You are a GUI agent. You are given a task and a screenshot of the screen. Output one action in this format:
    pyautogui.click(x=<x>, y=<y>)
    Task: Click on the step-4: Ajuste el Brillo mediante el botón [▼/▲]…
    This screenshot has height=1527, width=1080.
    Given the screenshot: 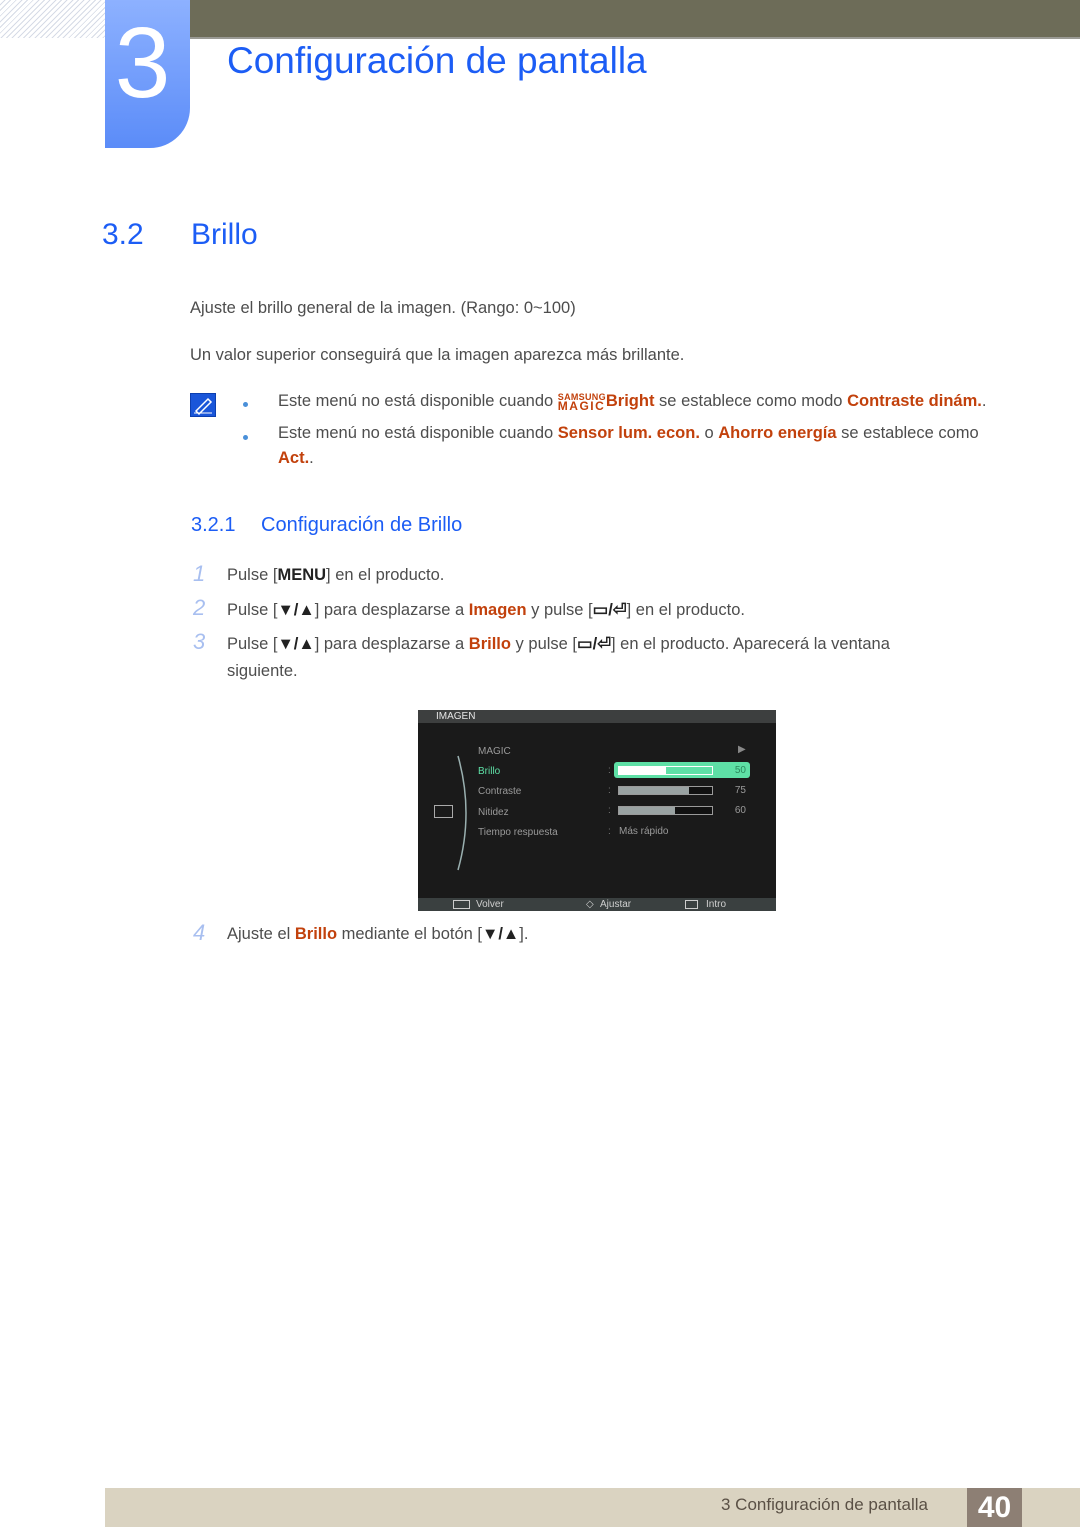 What is the action you would take?
    pyautogui.click(x=377, y=934)
    